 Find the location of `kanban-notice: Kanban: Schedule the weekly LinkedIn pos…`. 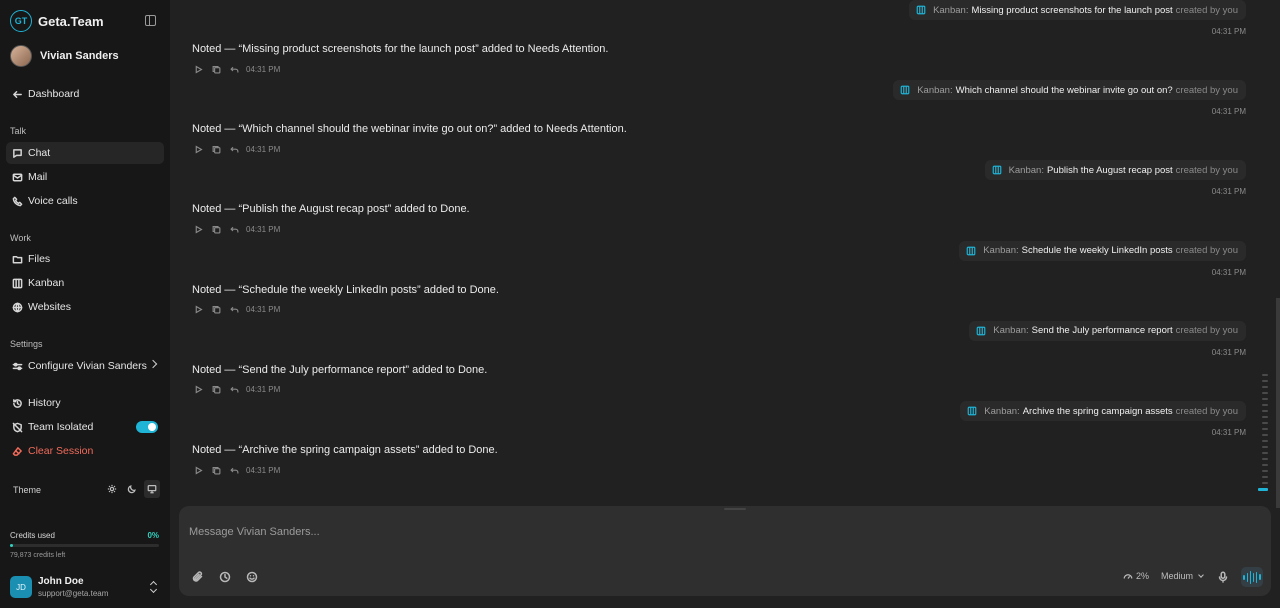

kanban-notice: Kanban: Schedule the weekly LinkedIn pos… is located at coordinates (1102, 250).